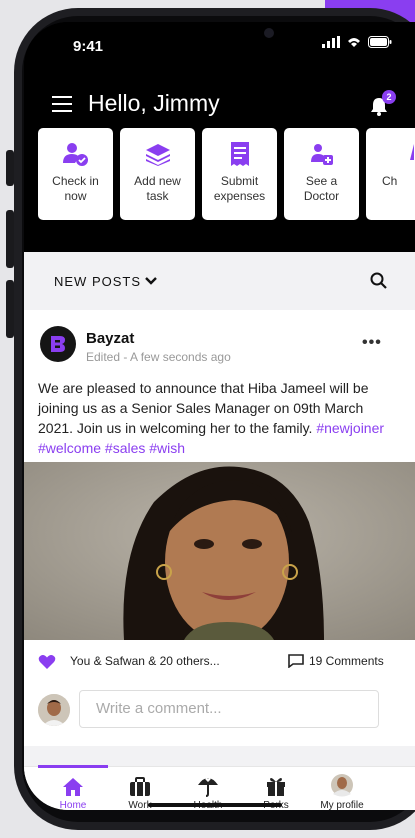  Describe the element at coordinates (389, 97) in the screenshot. I see `notification-badge: 2` at that location.